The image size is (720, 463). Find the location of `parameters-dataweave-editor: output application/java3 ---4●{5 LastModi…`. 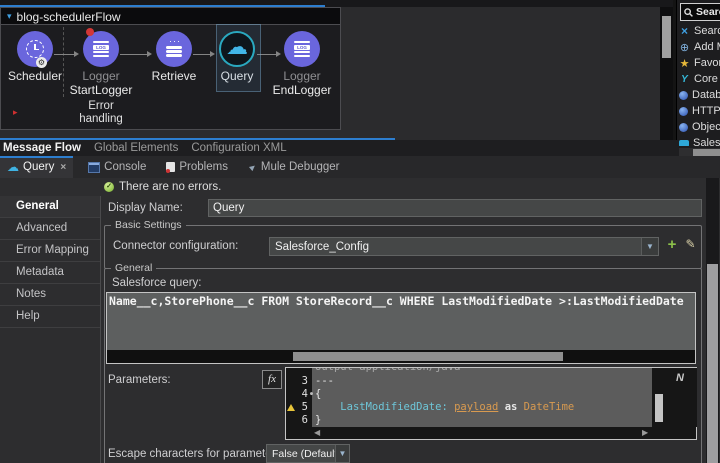

parameters-dataweave-editor: output application/java3 ---4●{5 LastModi… is located at coordinates (491, 403).